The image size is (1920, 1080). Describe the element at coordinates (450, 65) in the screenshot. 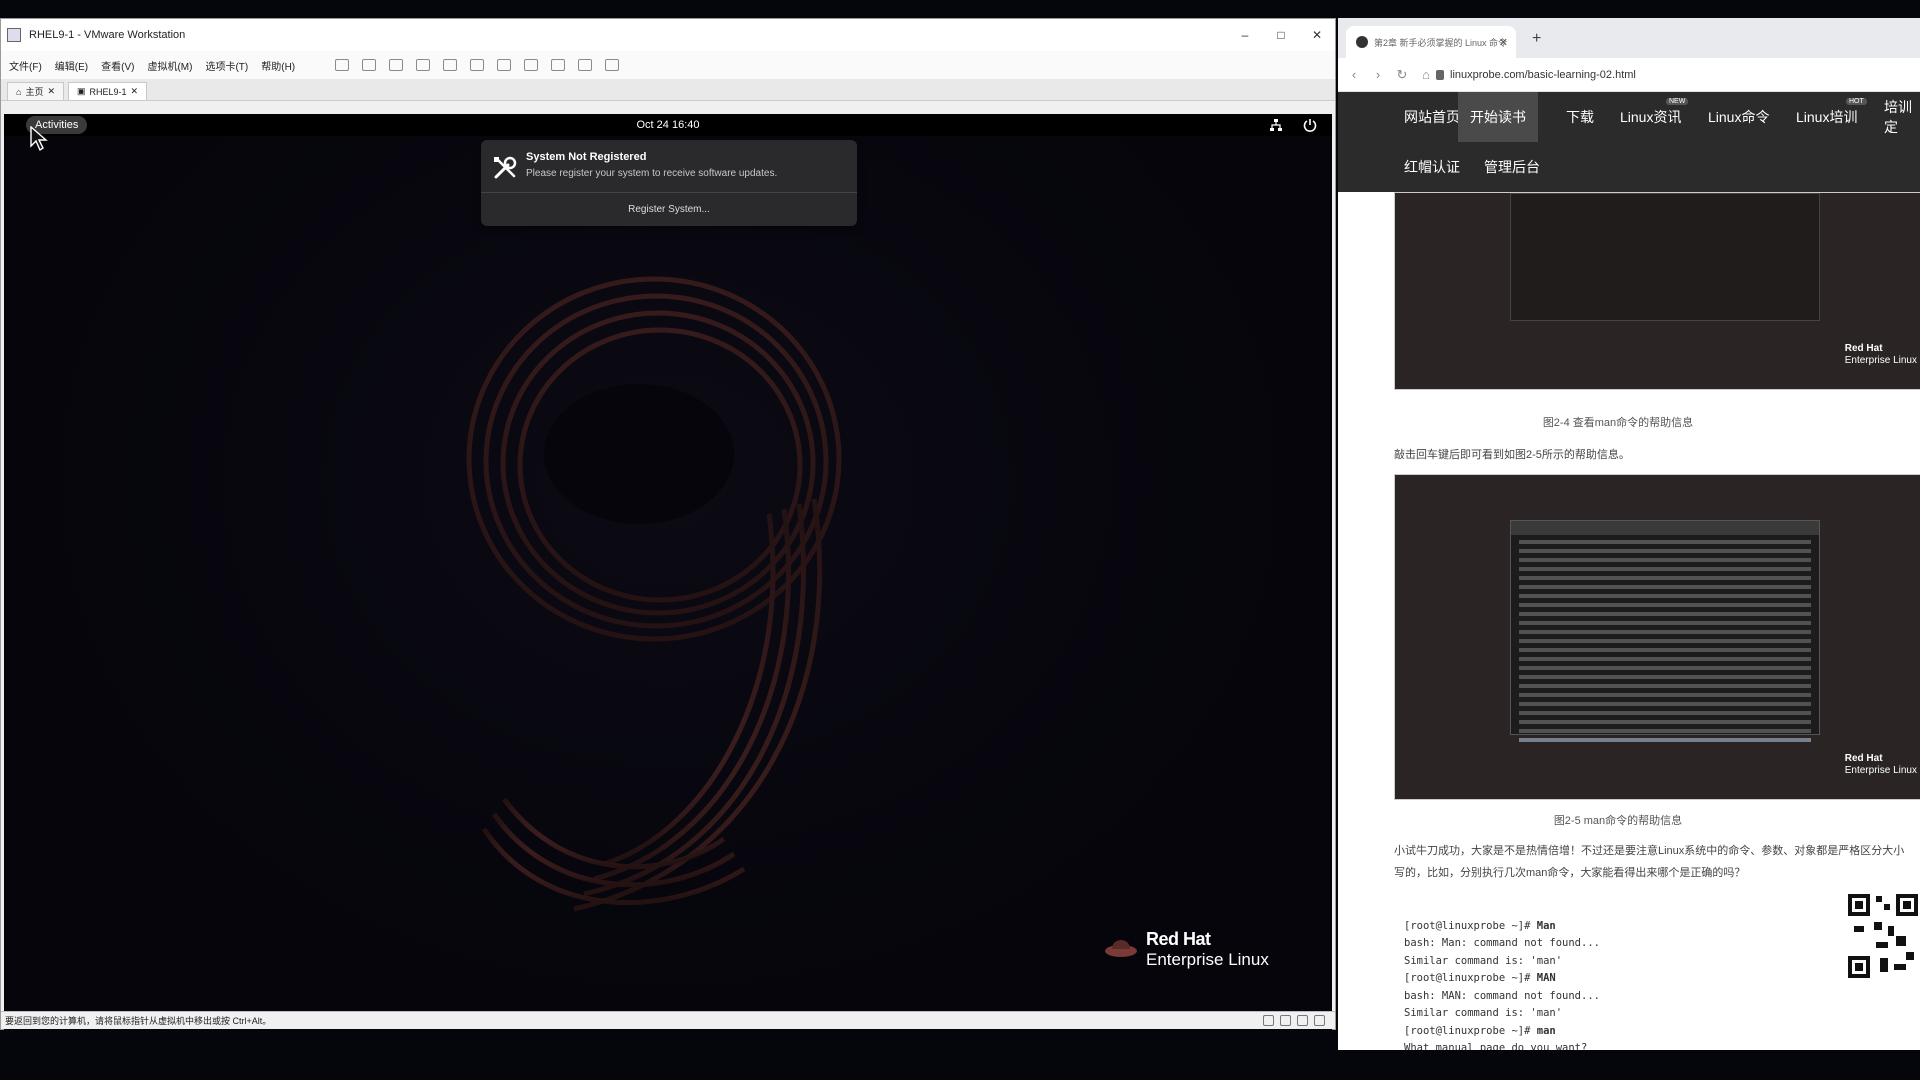

I see `manage-snapshots-icon` at that location.